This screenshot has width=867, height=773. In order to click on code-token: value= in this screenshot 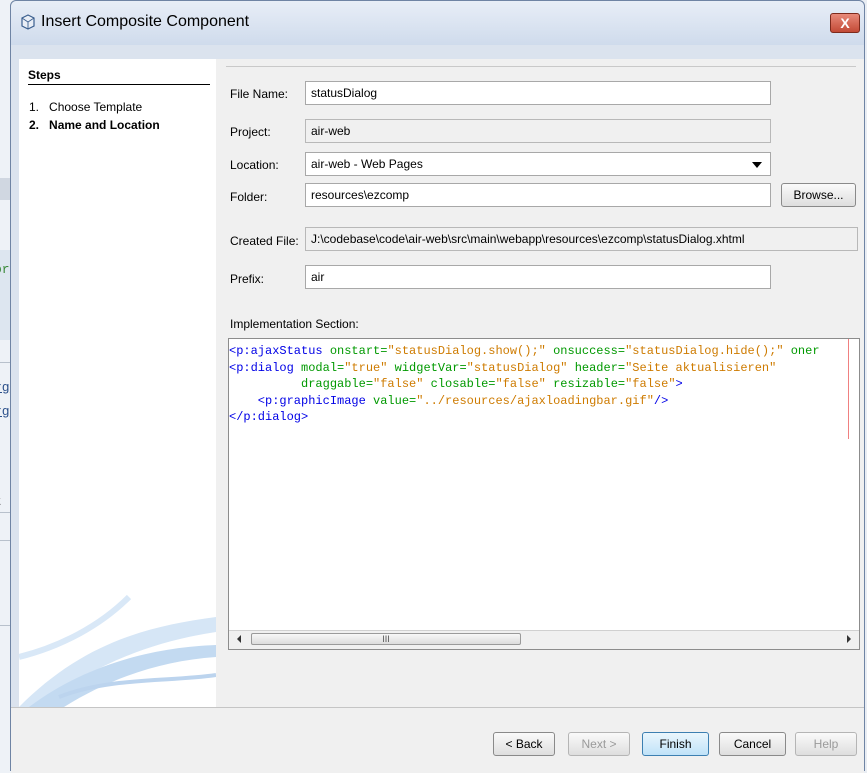, I will do `click(395, 400)`.